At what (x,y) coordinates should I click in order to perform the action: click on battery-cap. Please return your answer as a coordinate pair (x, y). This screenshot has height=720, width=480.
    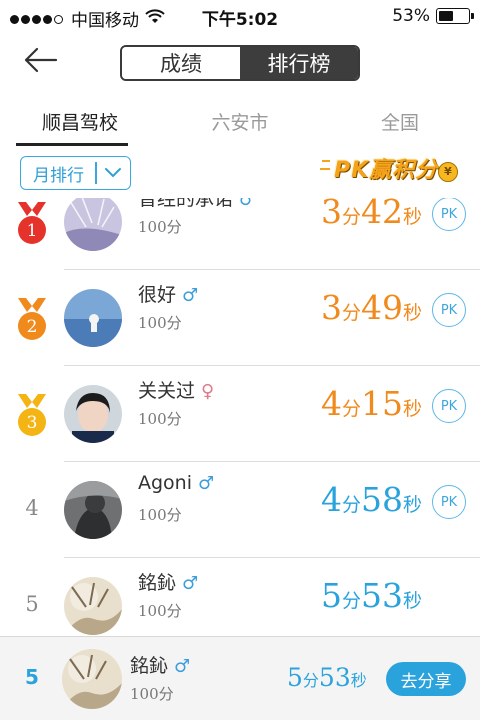
    Looking at the image, I should click on (472, 16).